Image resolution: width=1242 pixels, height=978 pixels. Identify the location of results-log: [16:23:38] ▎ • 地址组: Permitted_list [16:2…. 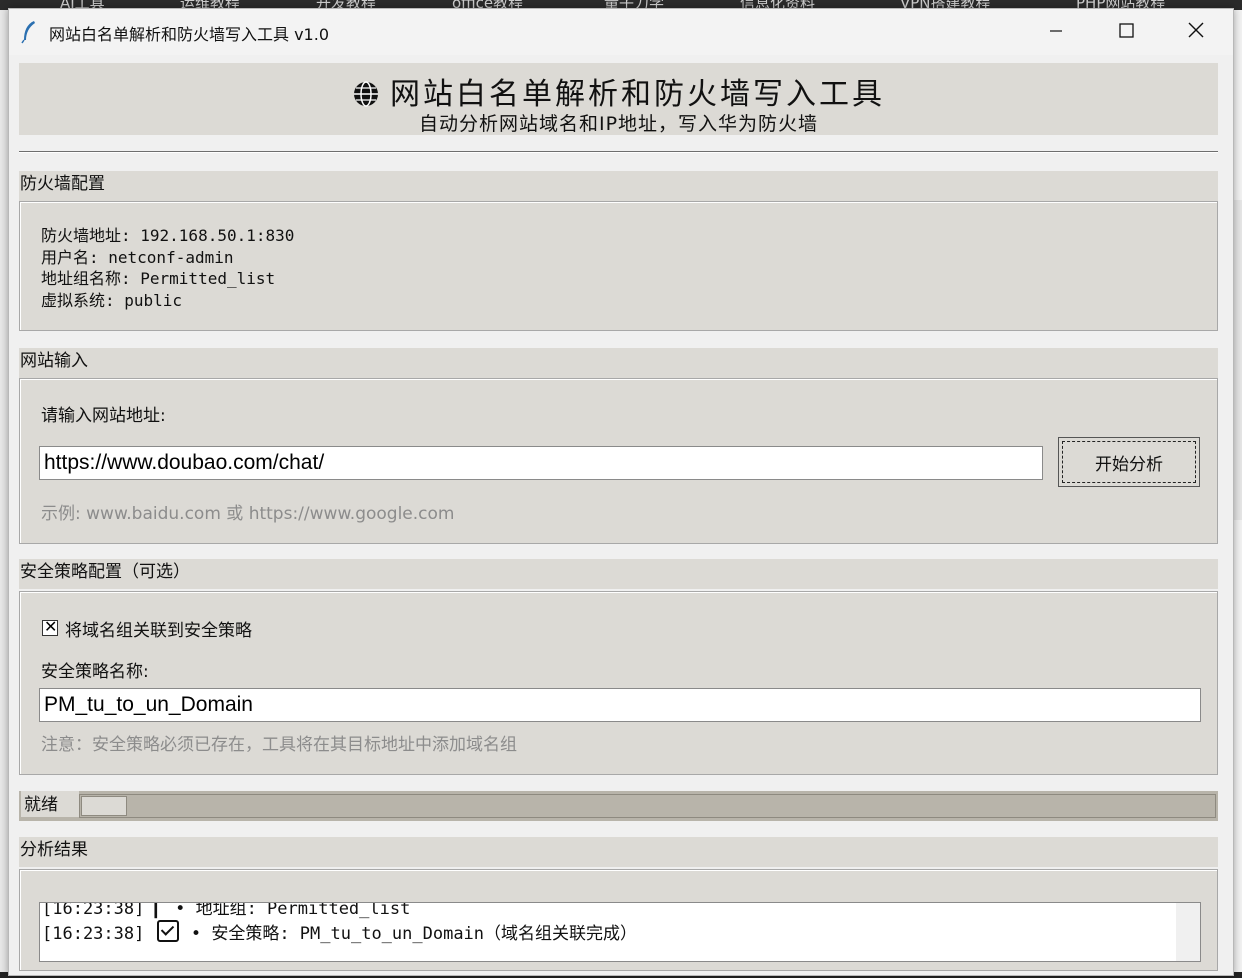
(620, 932).